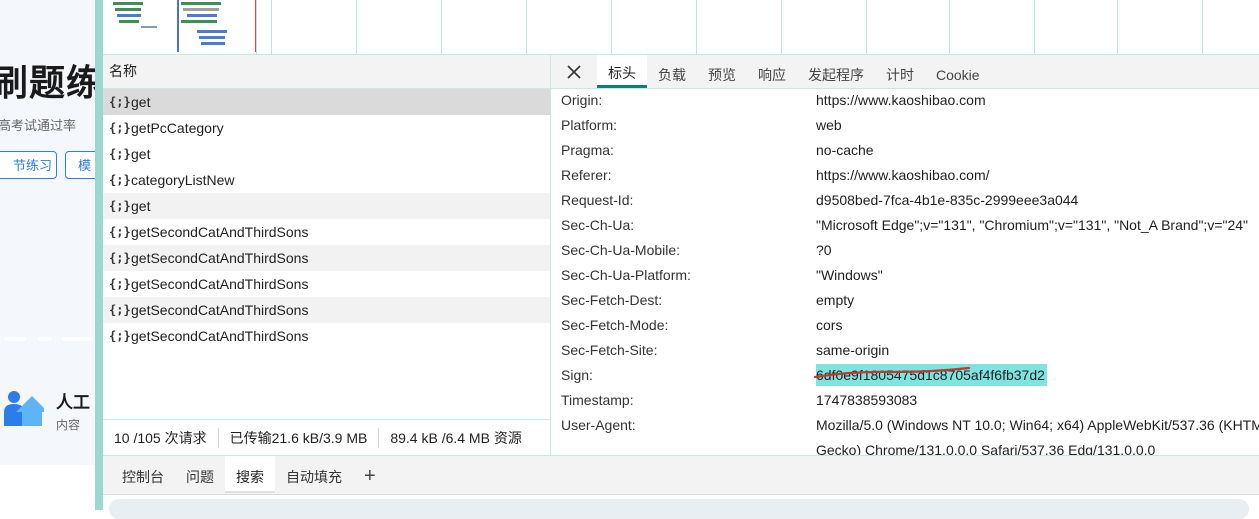 Image resolution: width=1259 pixels, height=519 pixels. What do you see at coordinates (586, 175) in the screenshot?
I see `header-key: Referer:` at bounding box center [586, 175].